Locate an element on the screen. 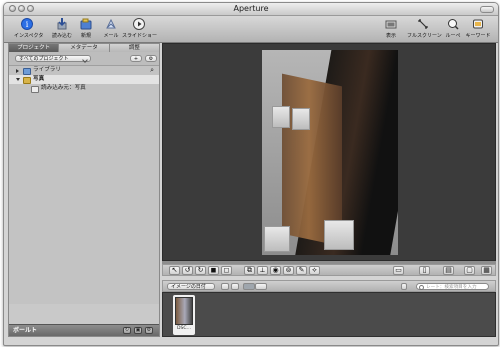  svg-text: i is located at coordinates (27, 24).